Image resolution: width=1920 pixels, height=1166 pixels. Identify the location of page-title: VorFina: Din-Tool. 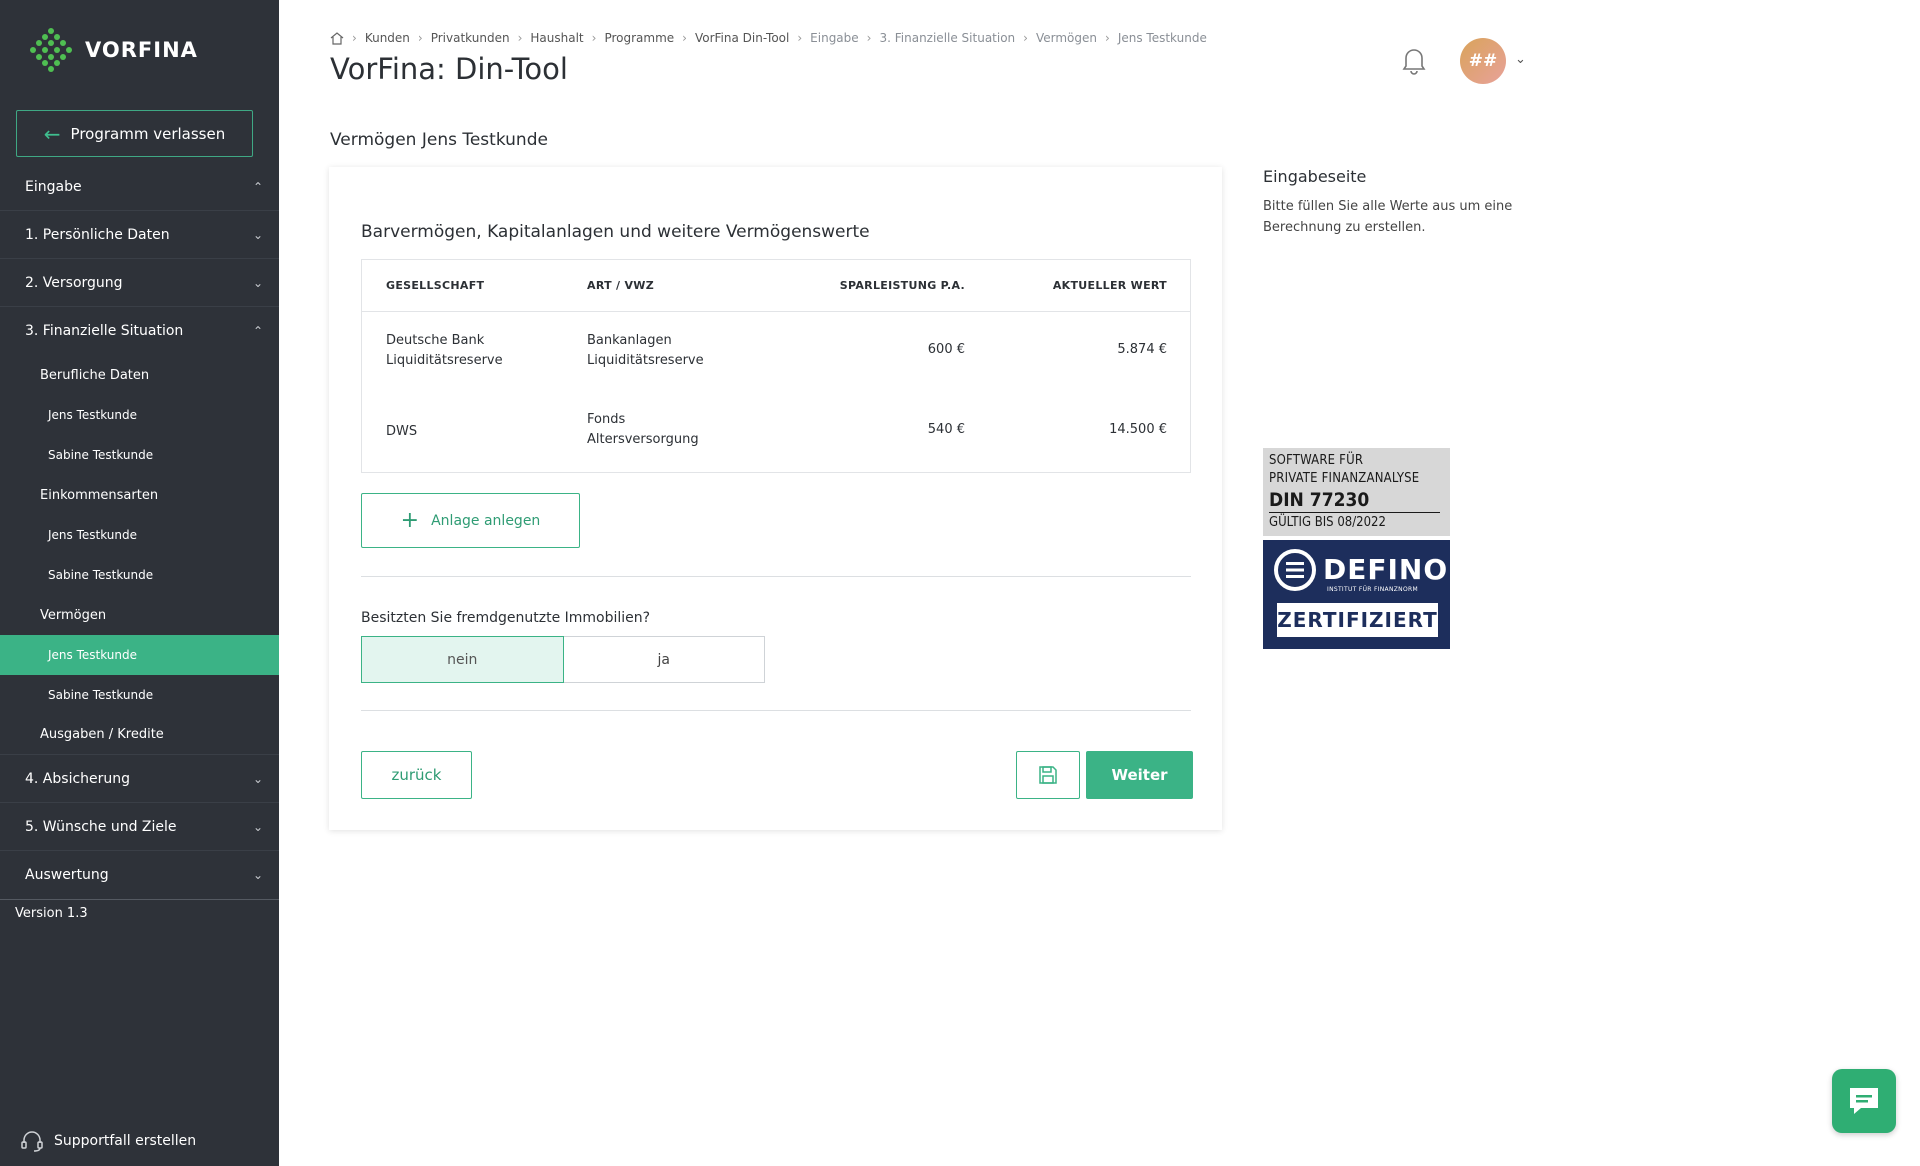
(449, 69).